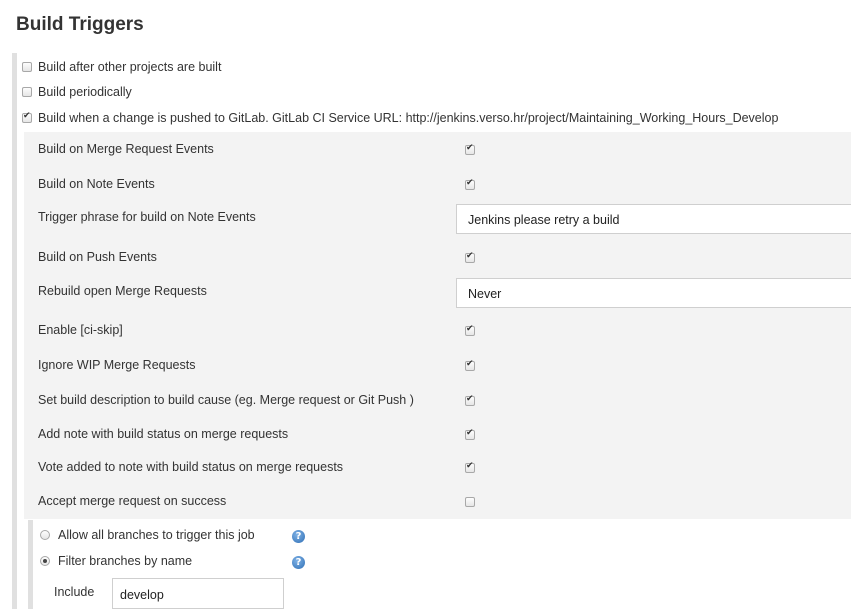  What do you see at coordinates (470, 257) in the screenshot?
I see `push-events-checkbox` at bounding box center [470, 257].